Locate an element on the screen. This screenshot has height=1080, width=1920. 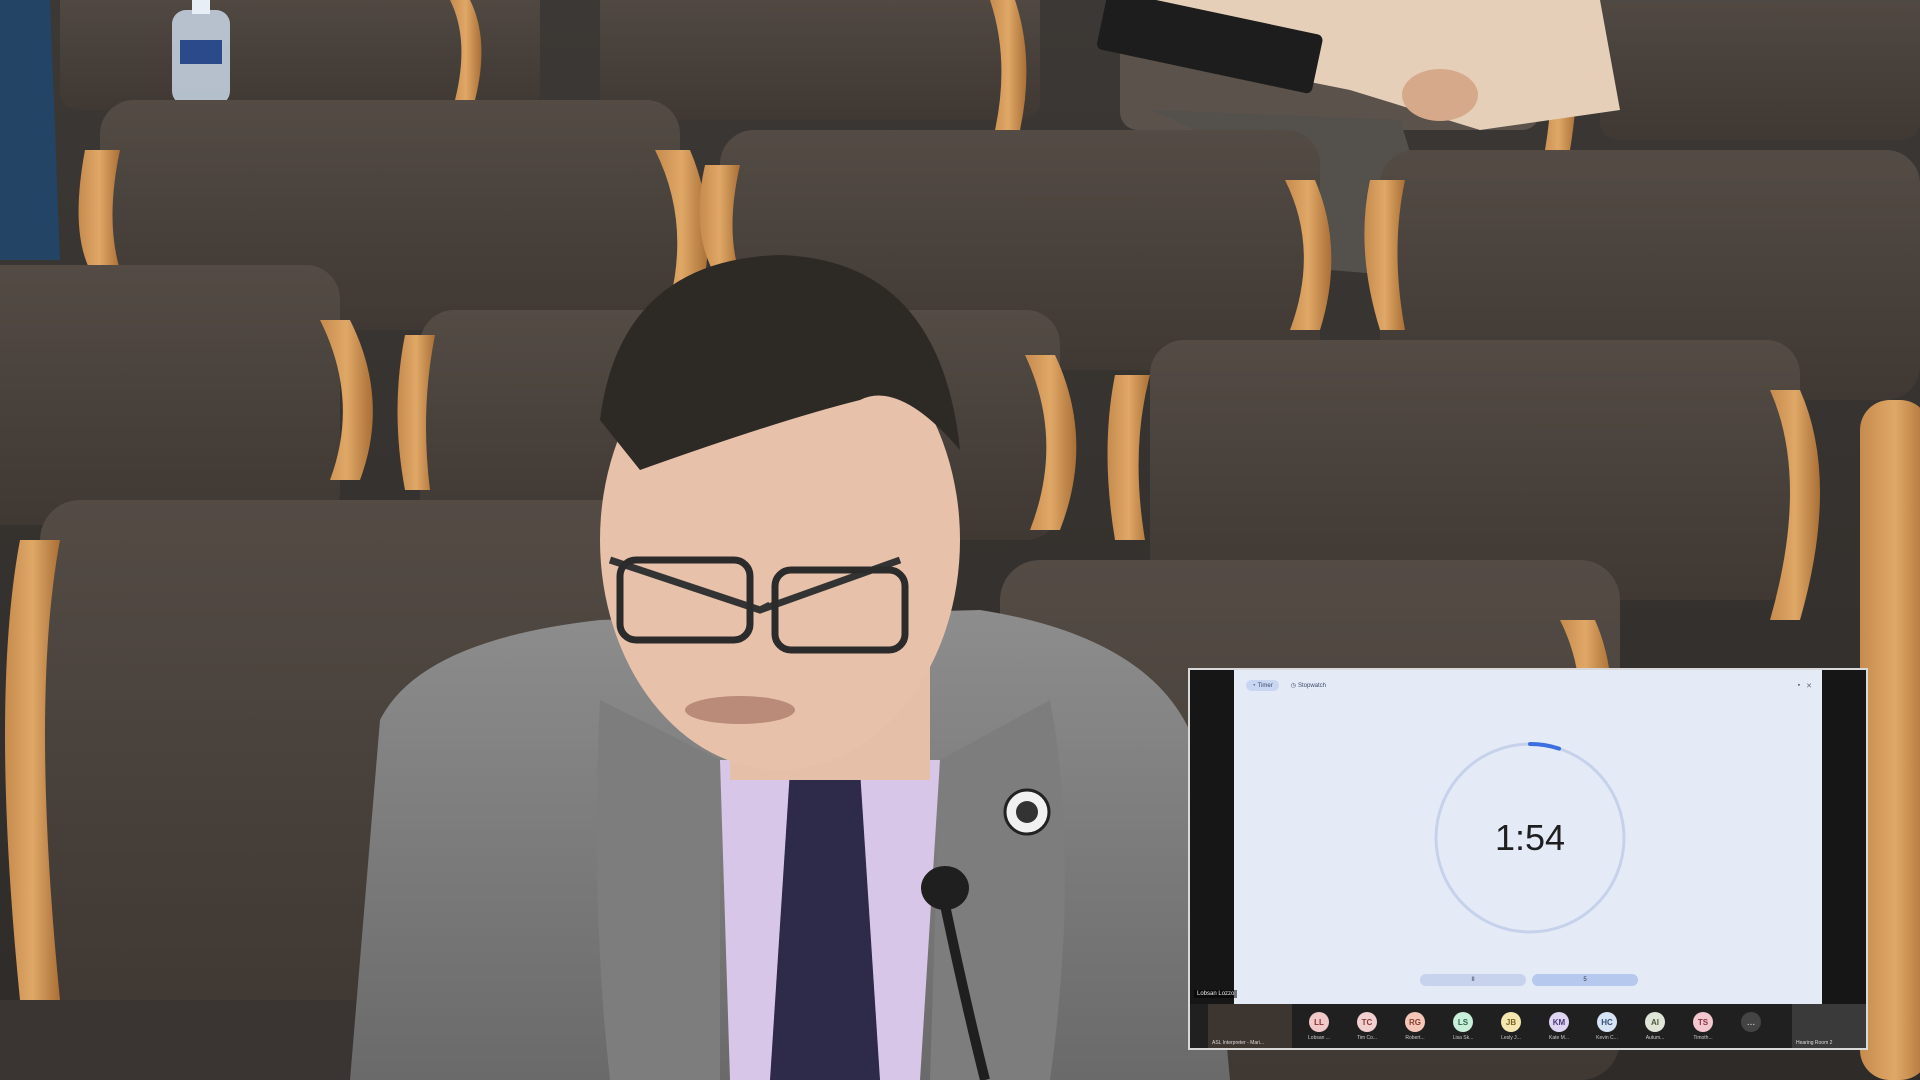
minimize-icon: ▪ is located at coordinates (1799, 686).